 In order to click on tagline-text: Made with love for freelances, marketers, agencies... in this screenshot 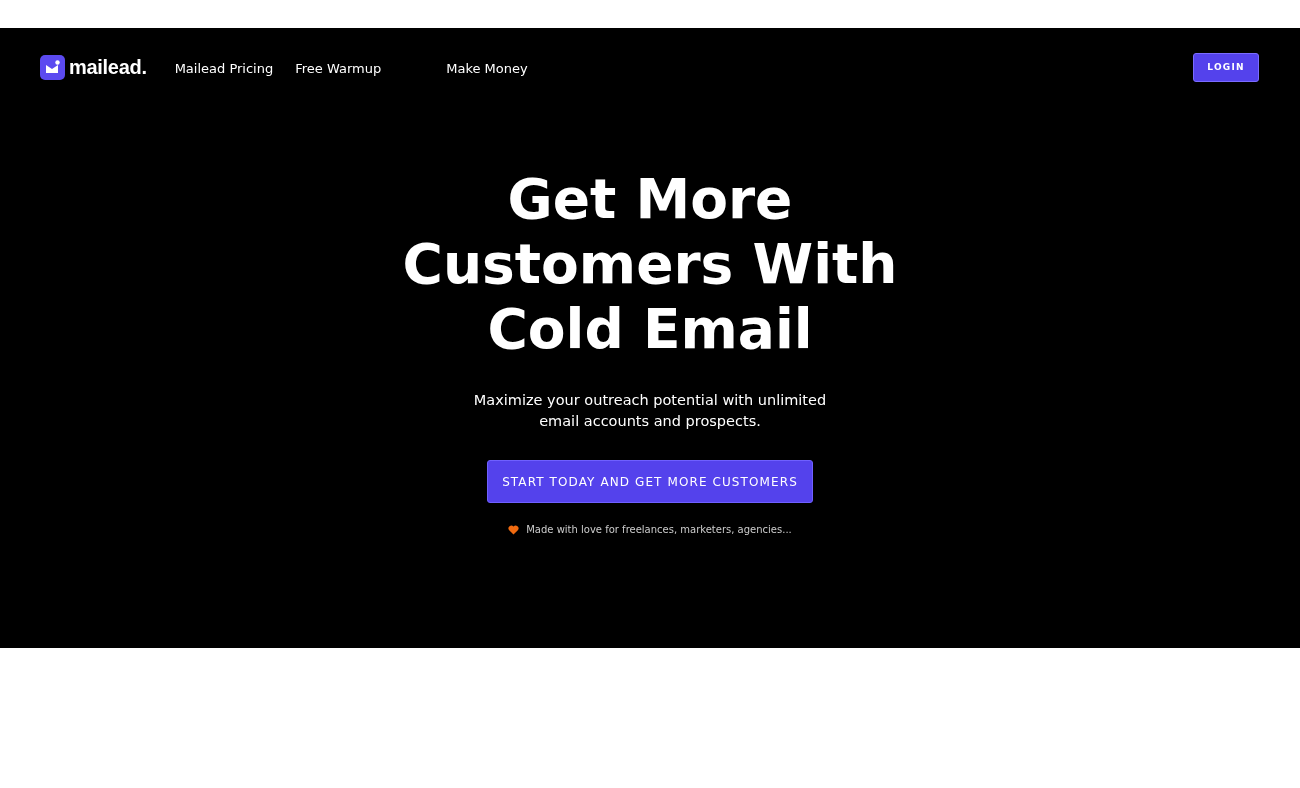, I will do `click(659, 529)`.